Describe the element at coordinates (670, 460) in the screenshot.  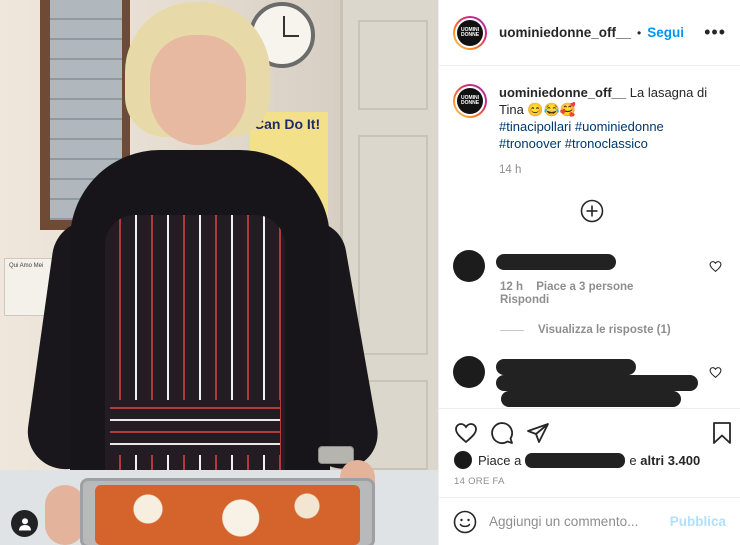
I see `likes-count: altri 3.400` at that location.